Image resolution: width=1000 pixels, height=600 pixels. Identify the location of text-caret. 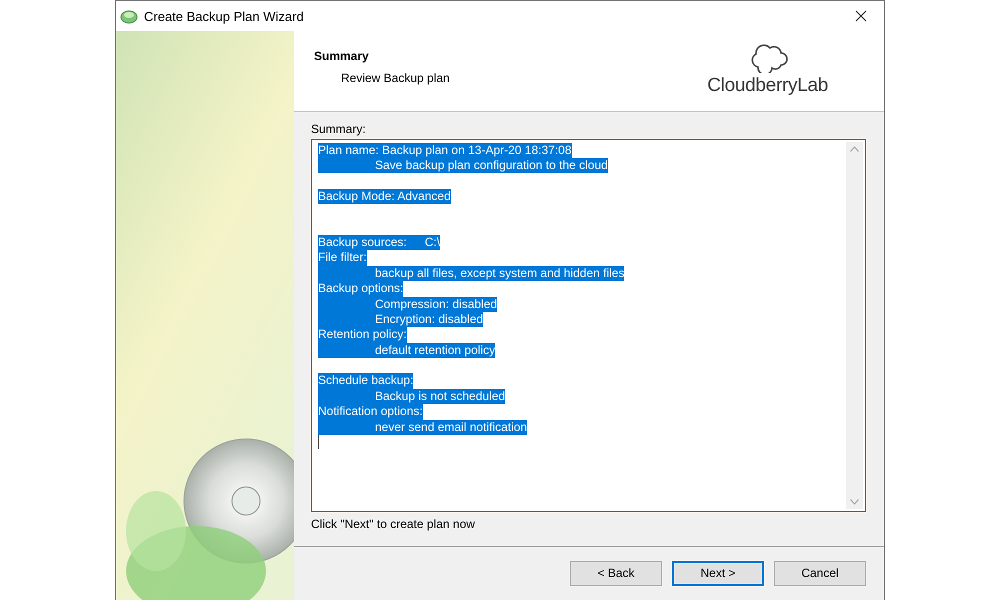
(318, 442).